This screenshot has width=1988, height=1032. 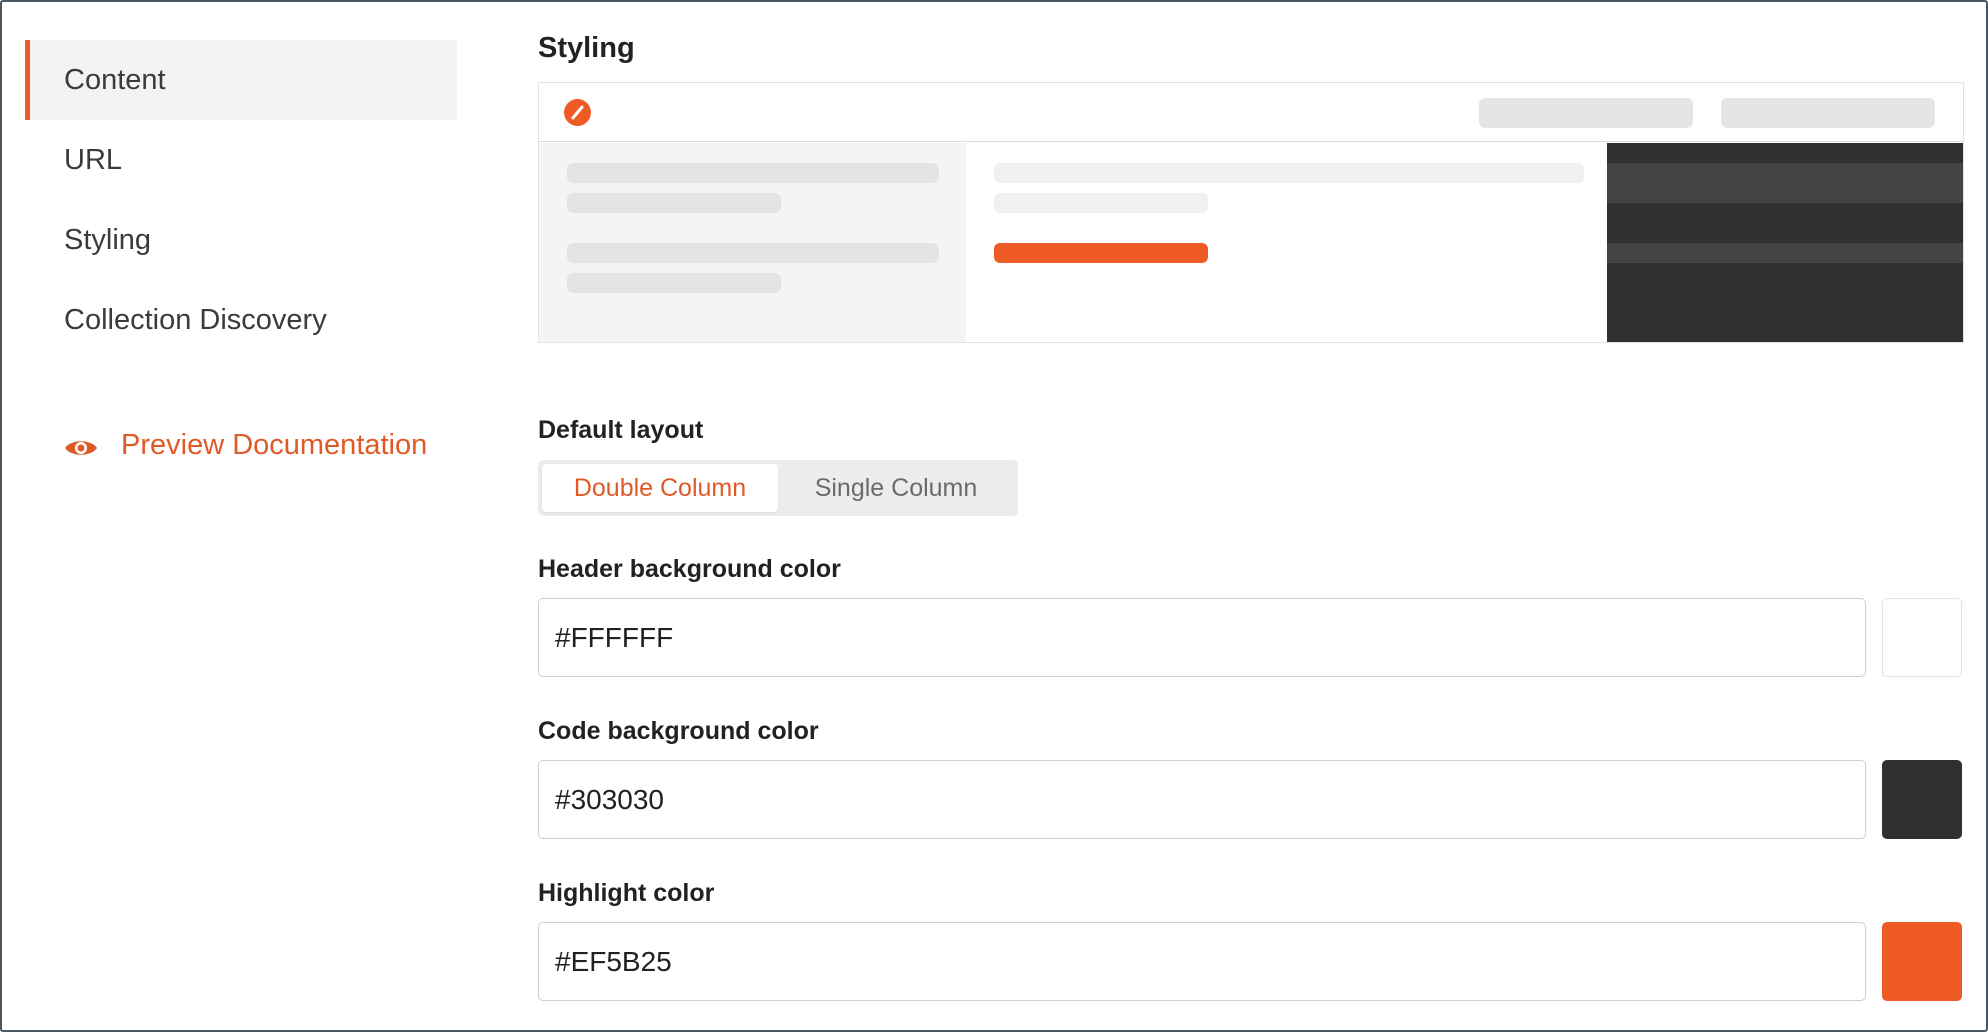 What do you see at coordinates (274, 444) in the screenshot?
I see `preview-documentation-label: Preview Documentation` at bounding box center [274, 444].